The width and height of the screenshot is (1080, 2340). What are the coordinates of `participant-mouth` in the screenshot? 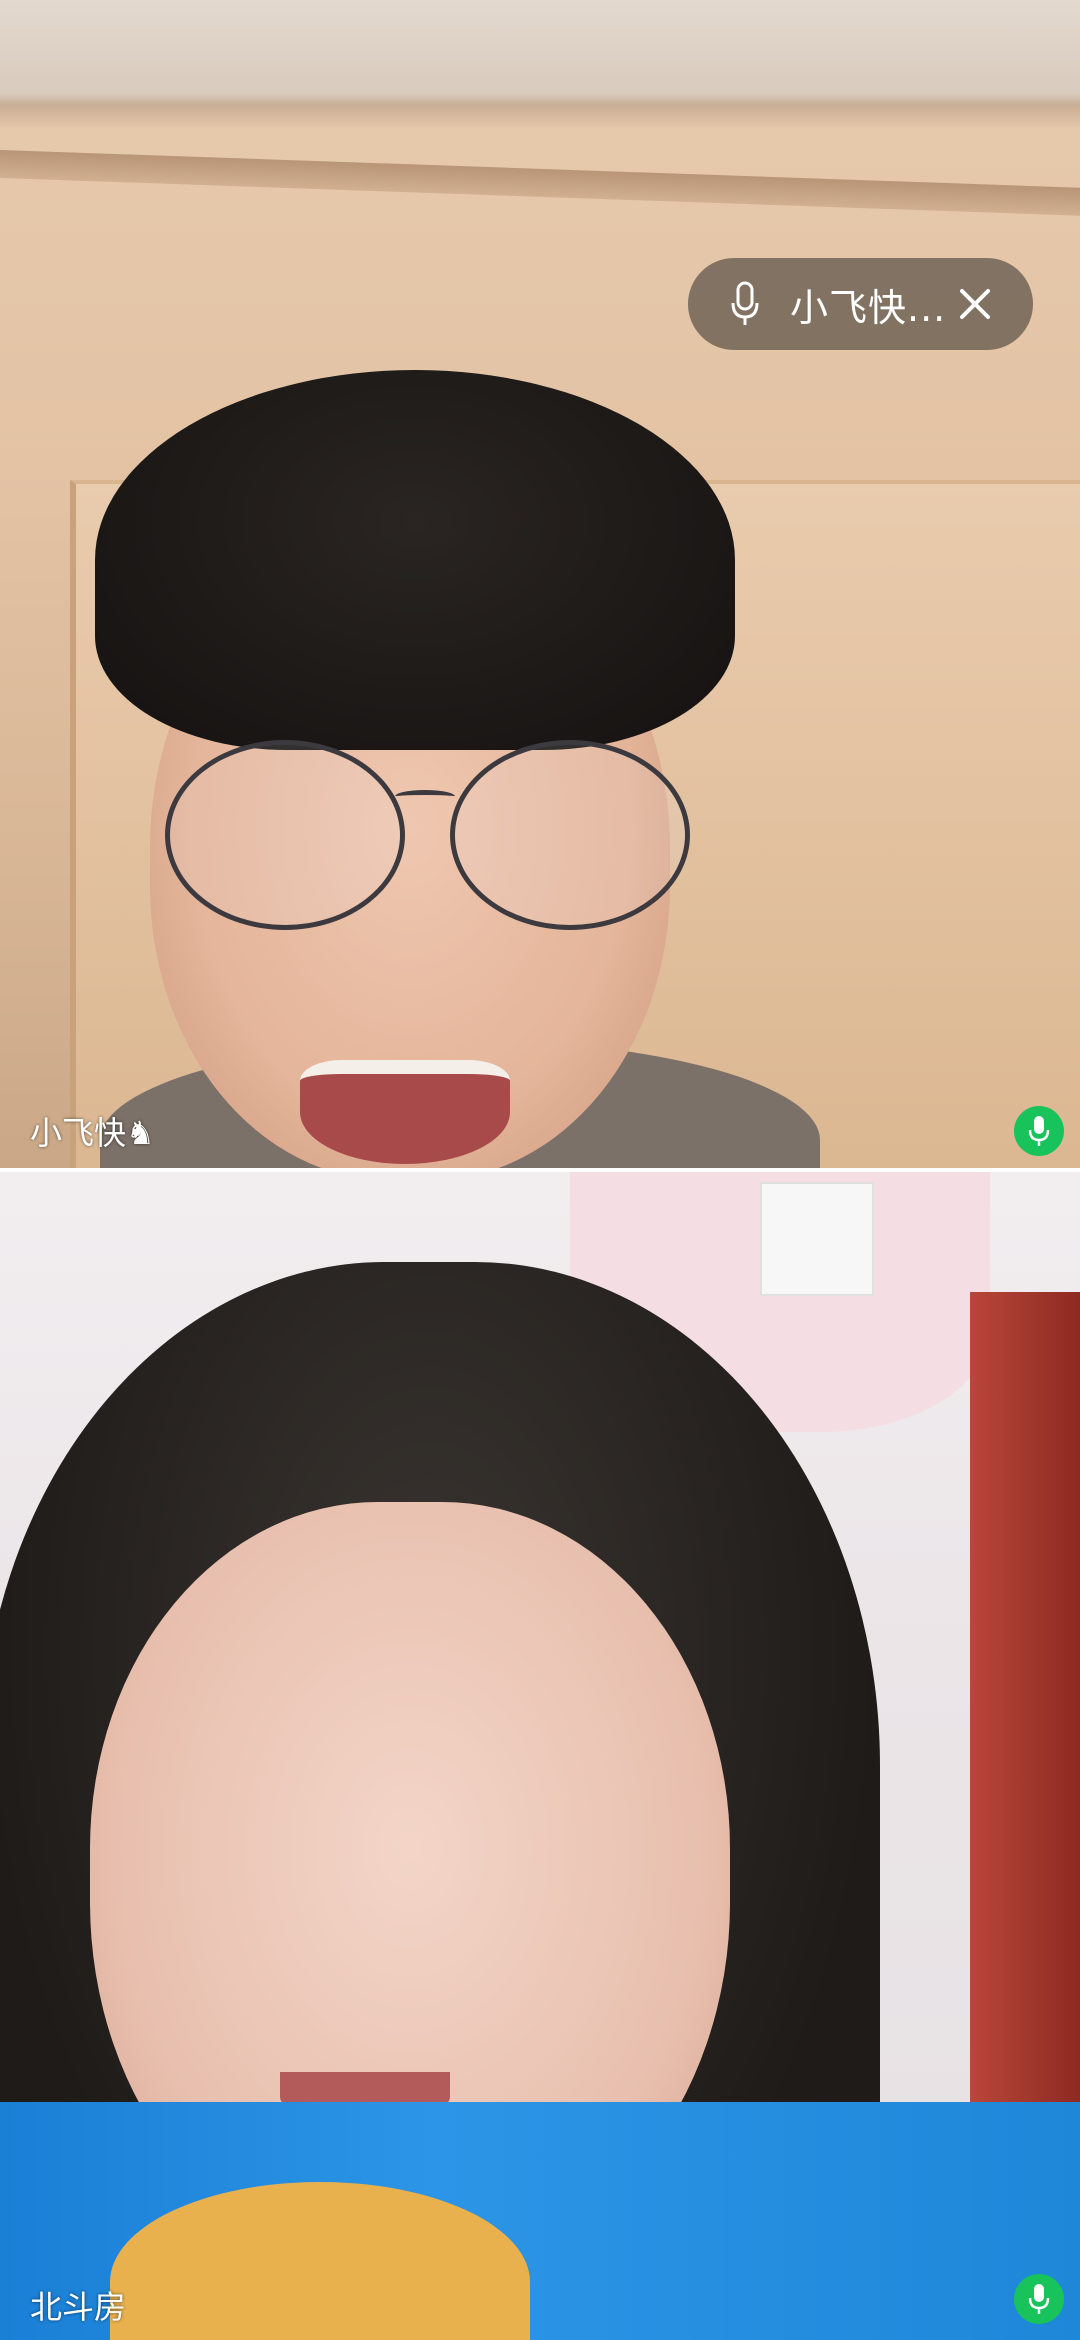 It's located at (405, 1112).